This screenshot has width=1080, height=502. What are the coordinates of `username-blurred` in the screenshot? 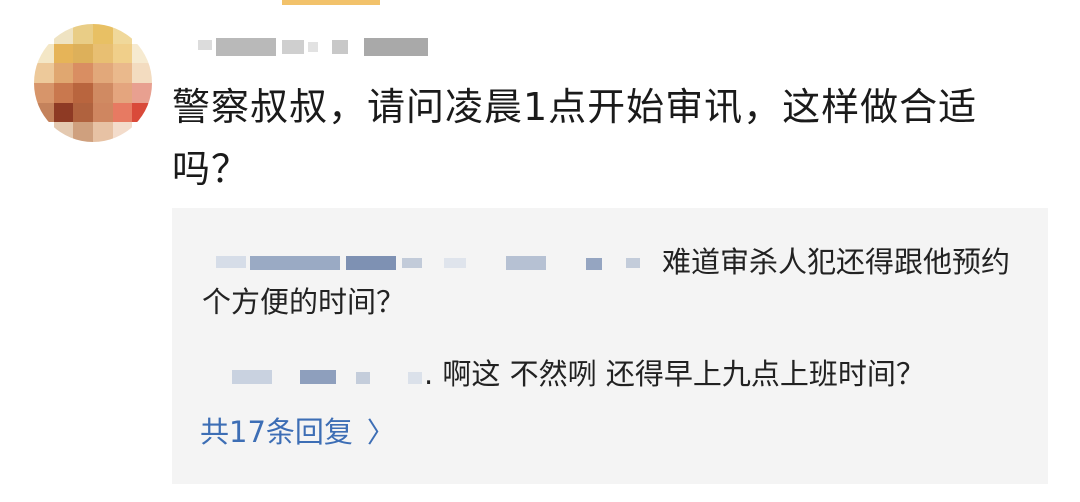 It's located at (316, 46).